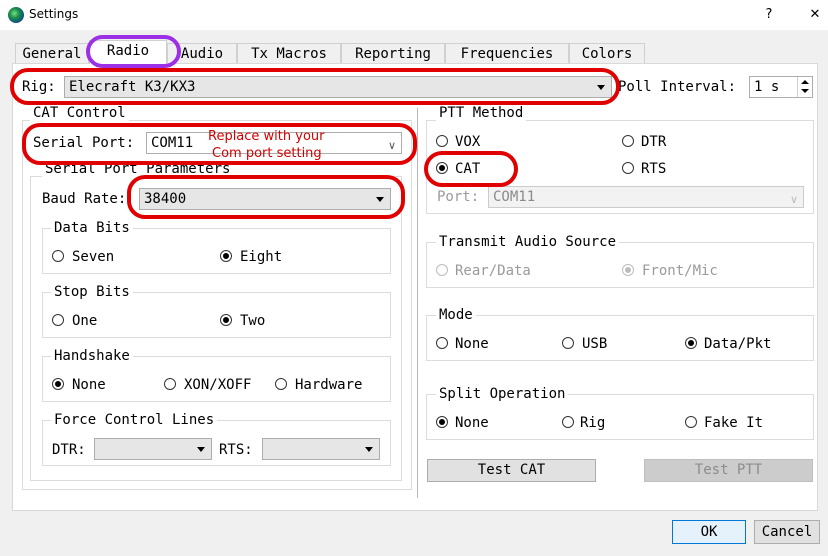 This screenshot has width=828, height=556. I want to click on handshake-none-radio, so click(58, 384).